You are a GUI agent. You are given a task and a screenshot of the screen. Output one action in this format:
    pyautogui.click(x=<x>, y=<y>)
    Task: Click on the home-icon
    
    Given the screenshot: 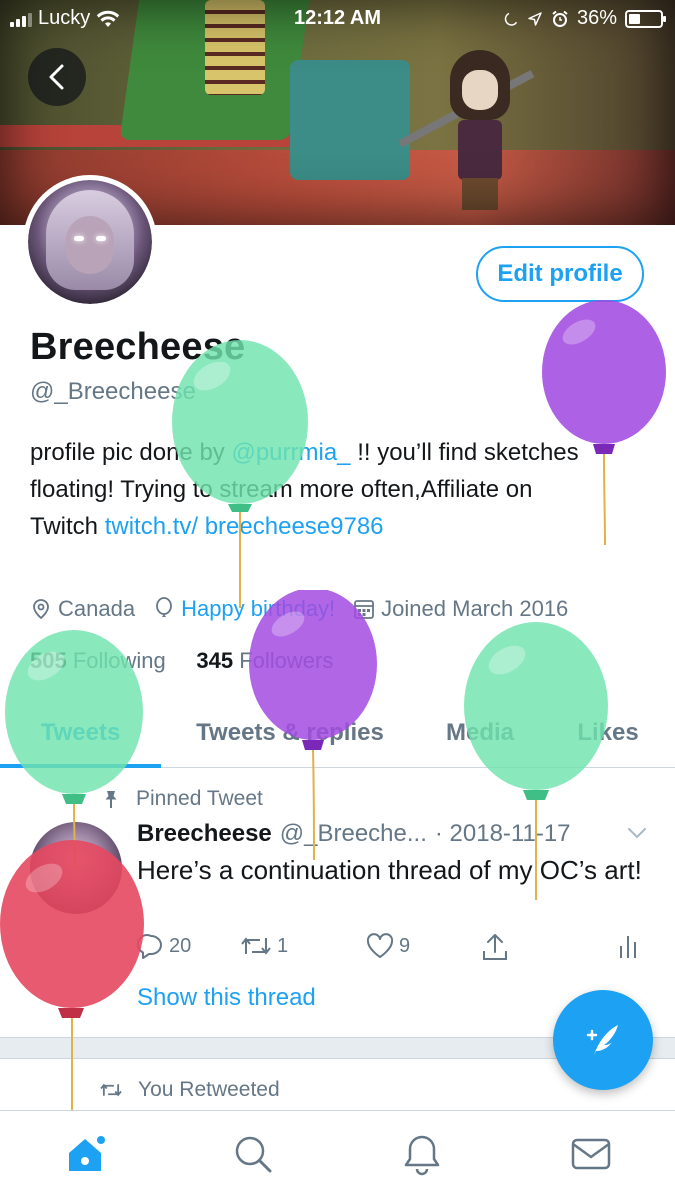 What is the action you would take?
    pyautogui.click(x=87, y=1153)
    